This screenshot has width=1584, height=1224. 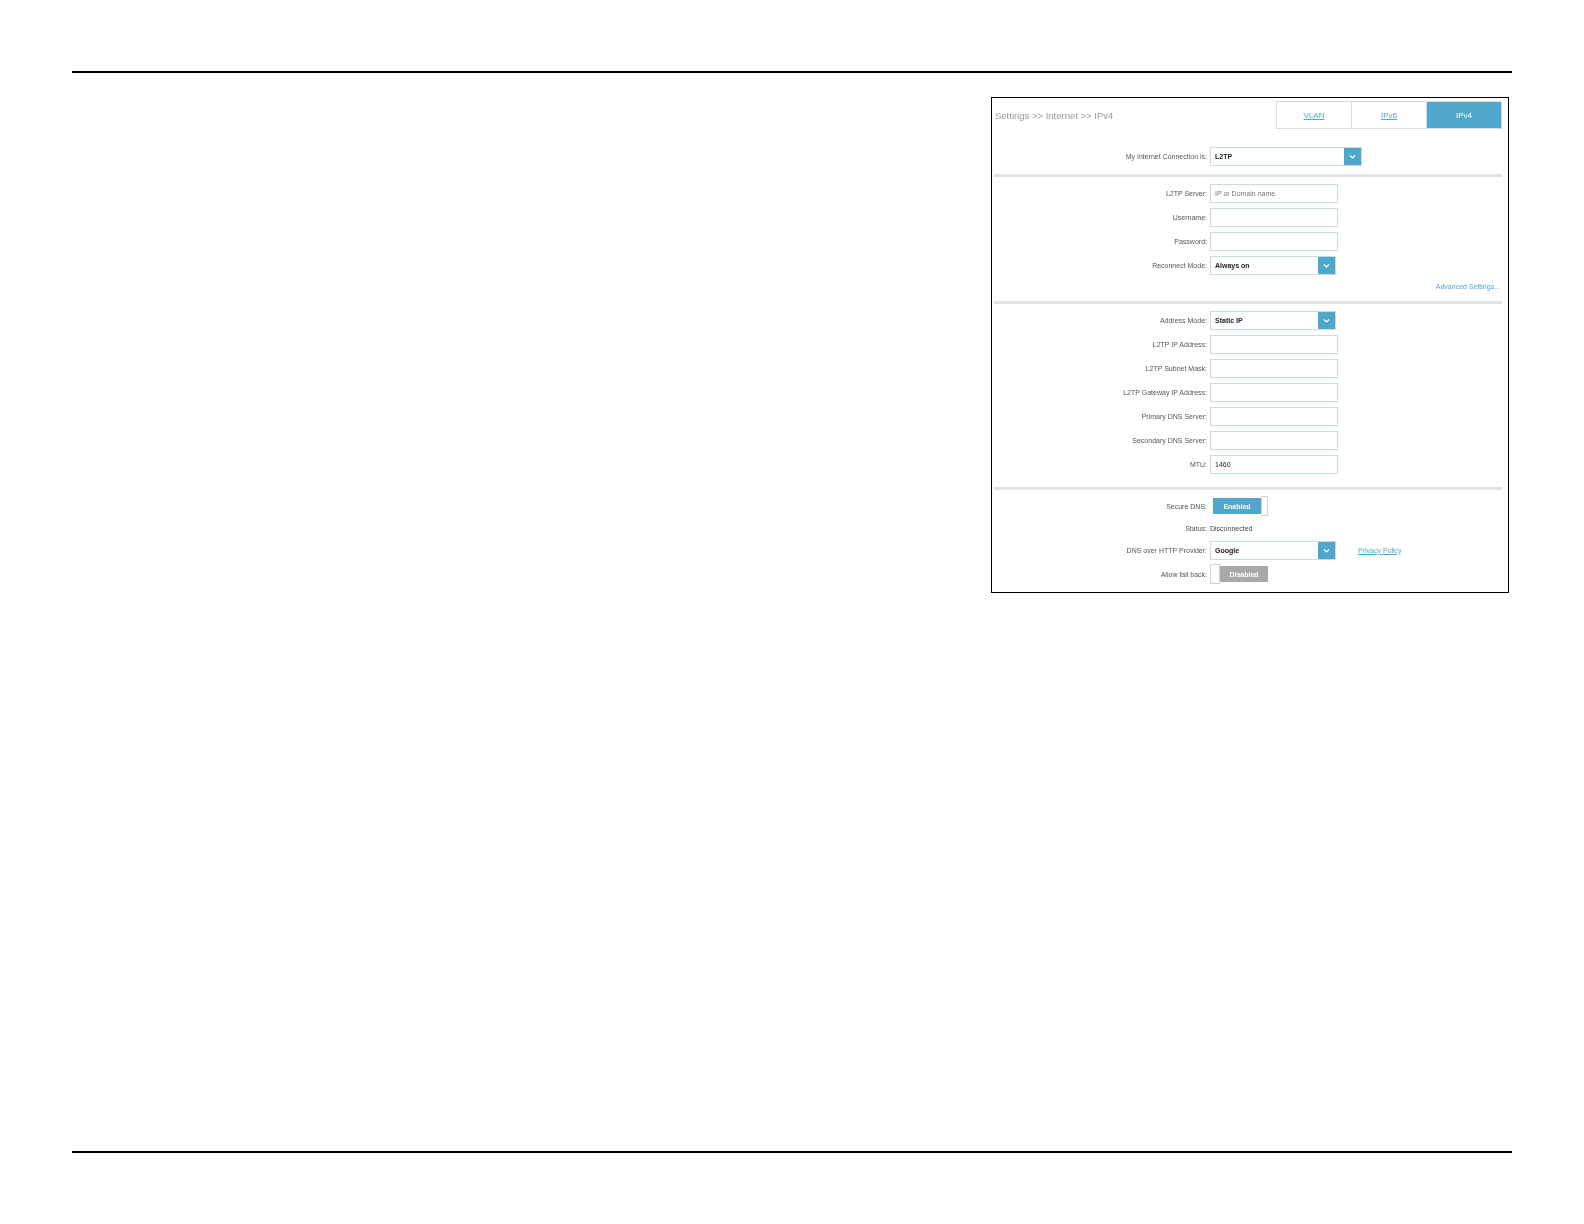 I want to click on tab: IPv4, so click(x=1464, y=115).